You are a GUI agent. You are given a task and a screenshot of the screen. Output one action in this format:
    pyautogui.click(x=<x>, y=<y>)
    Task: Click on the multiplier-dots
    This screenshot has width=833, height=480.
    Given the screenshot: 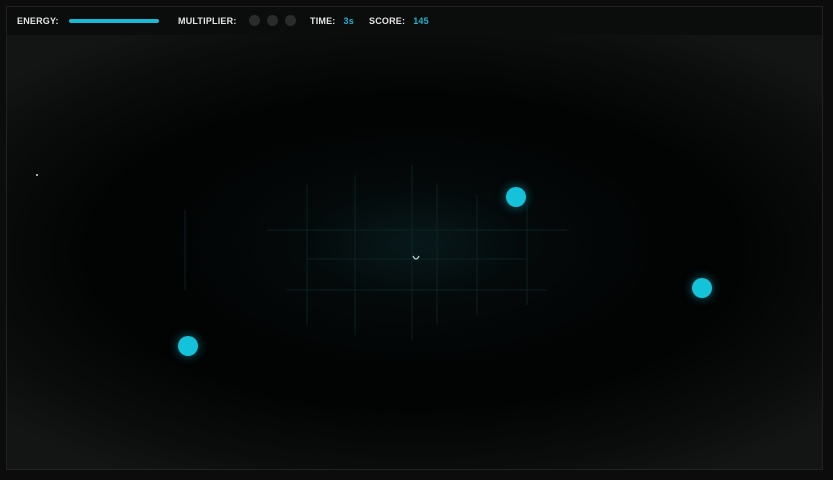 What is the action you would take?
    pyautogui.click(x=272, y=20)
    